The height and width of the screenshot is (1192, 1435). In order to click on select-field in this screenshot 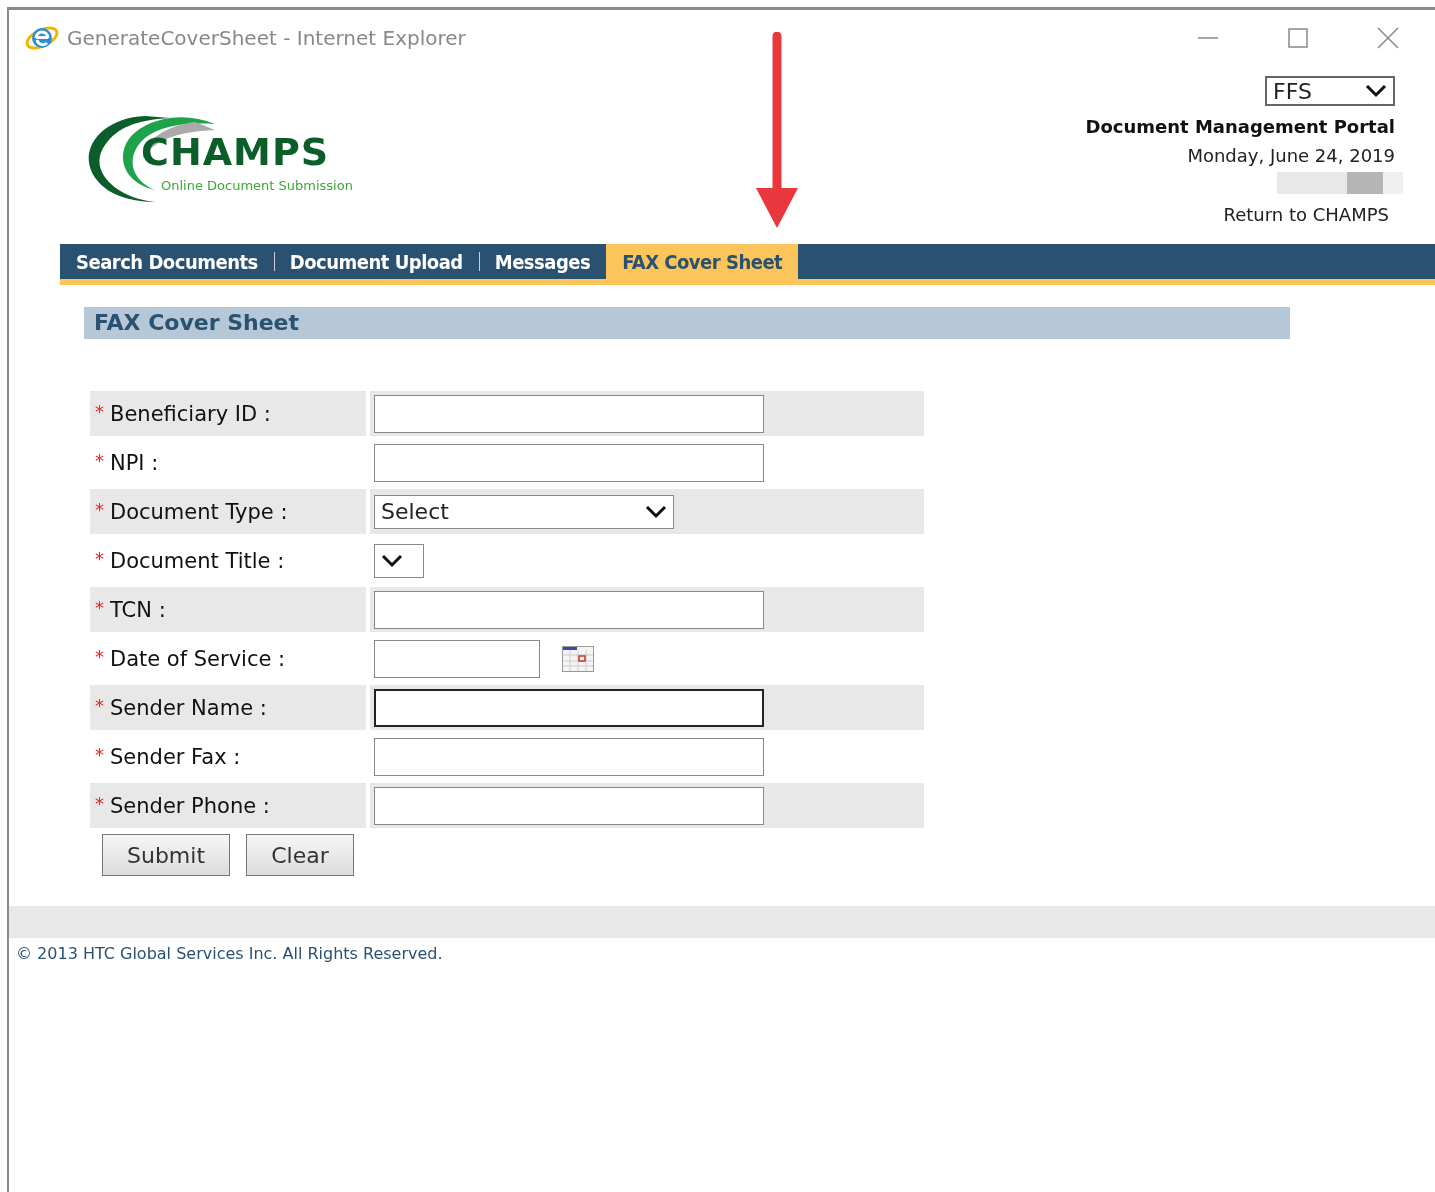, I will do `click(399, 560)`.